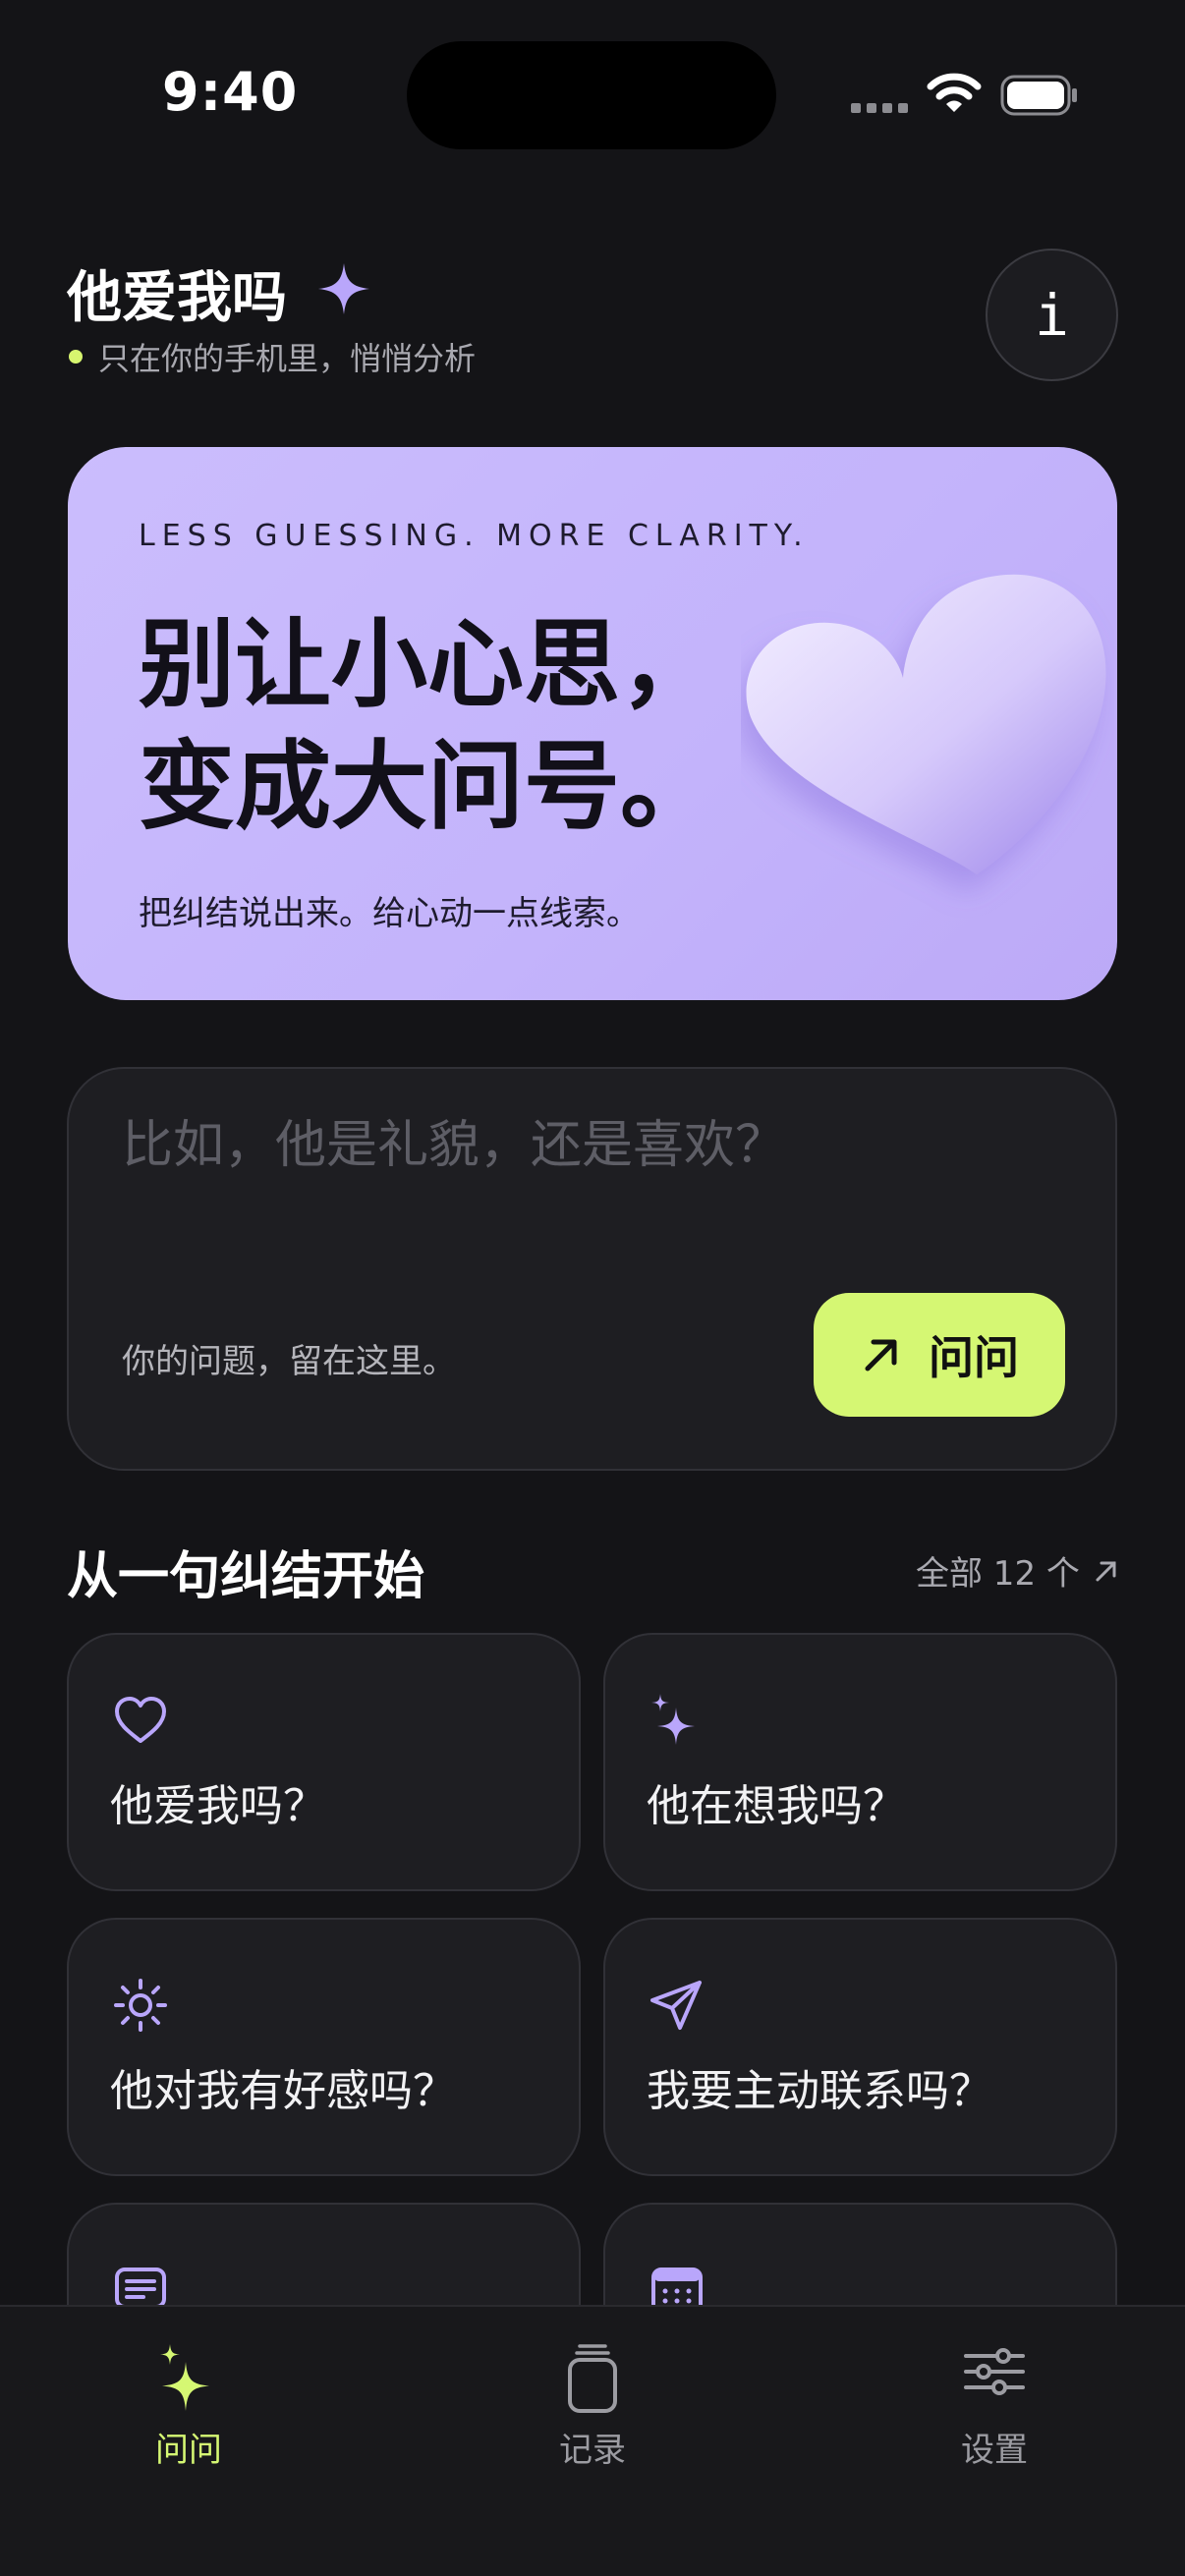 The width and height of the screenshot is (1185, 2576). Describe the element at coordinates (564, 1145) in the screenshot. I see `question-input` at that location.